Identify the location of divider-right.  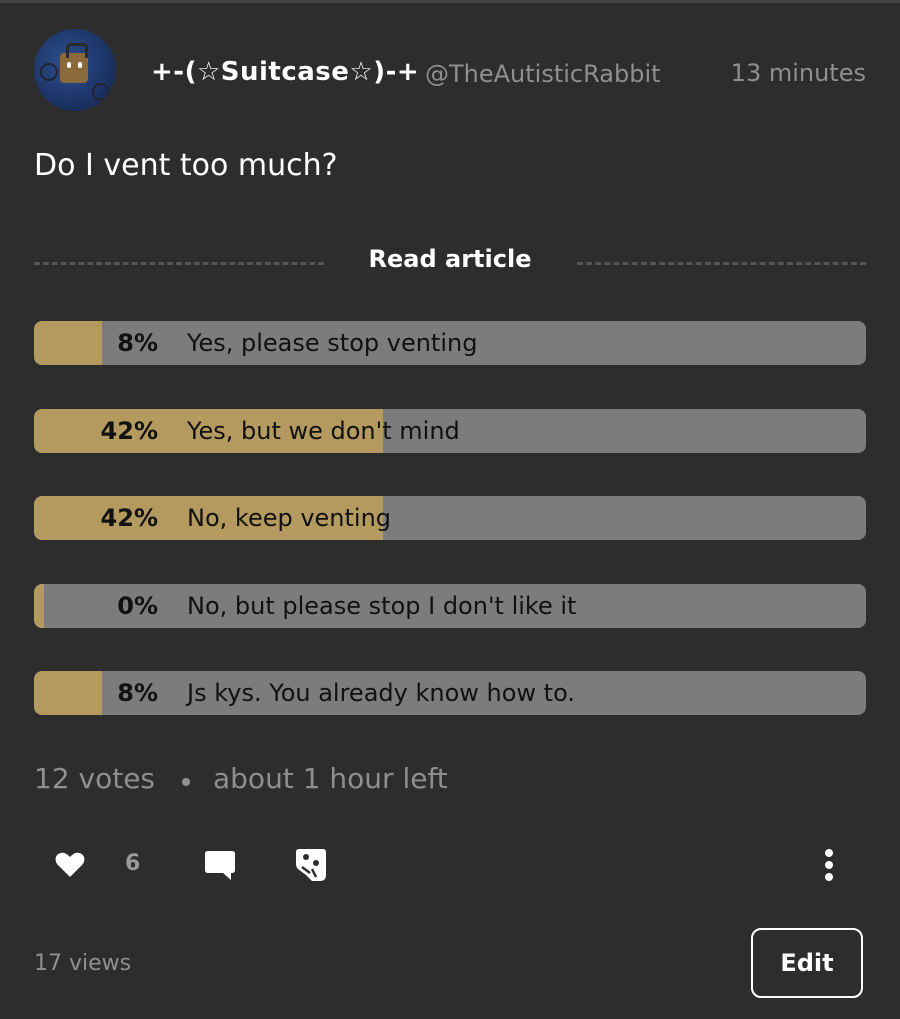
(721, 263).